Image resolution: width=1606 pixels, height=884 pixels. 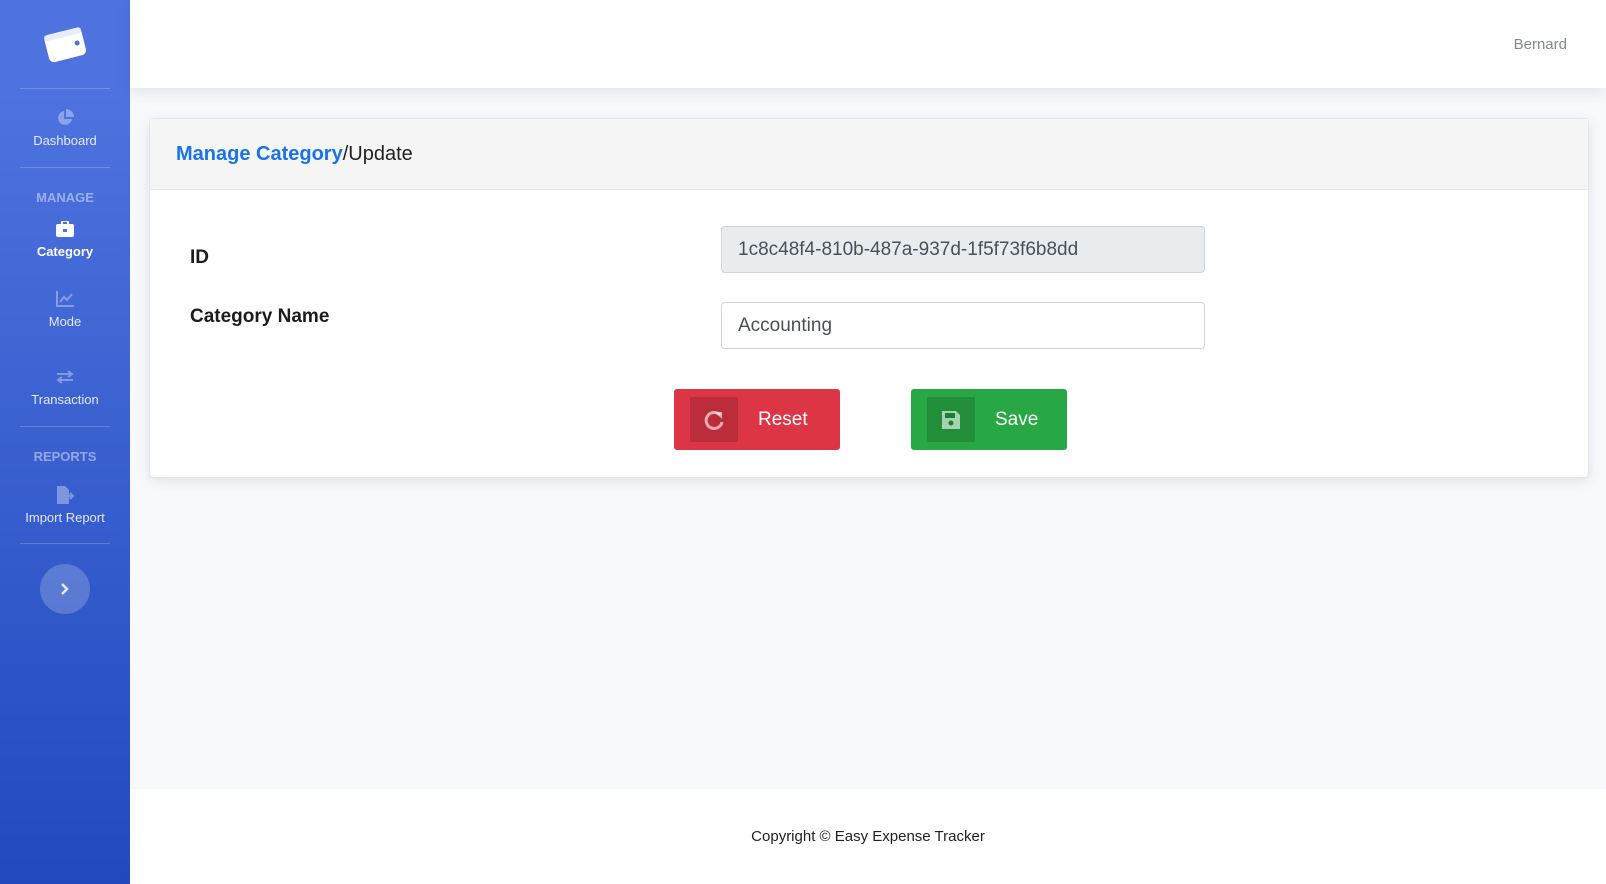 I want to click on briefcase-icon, so click(x=65, y=229).